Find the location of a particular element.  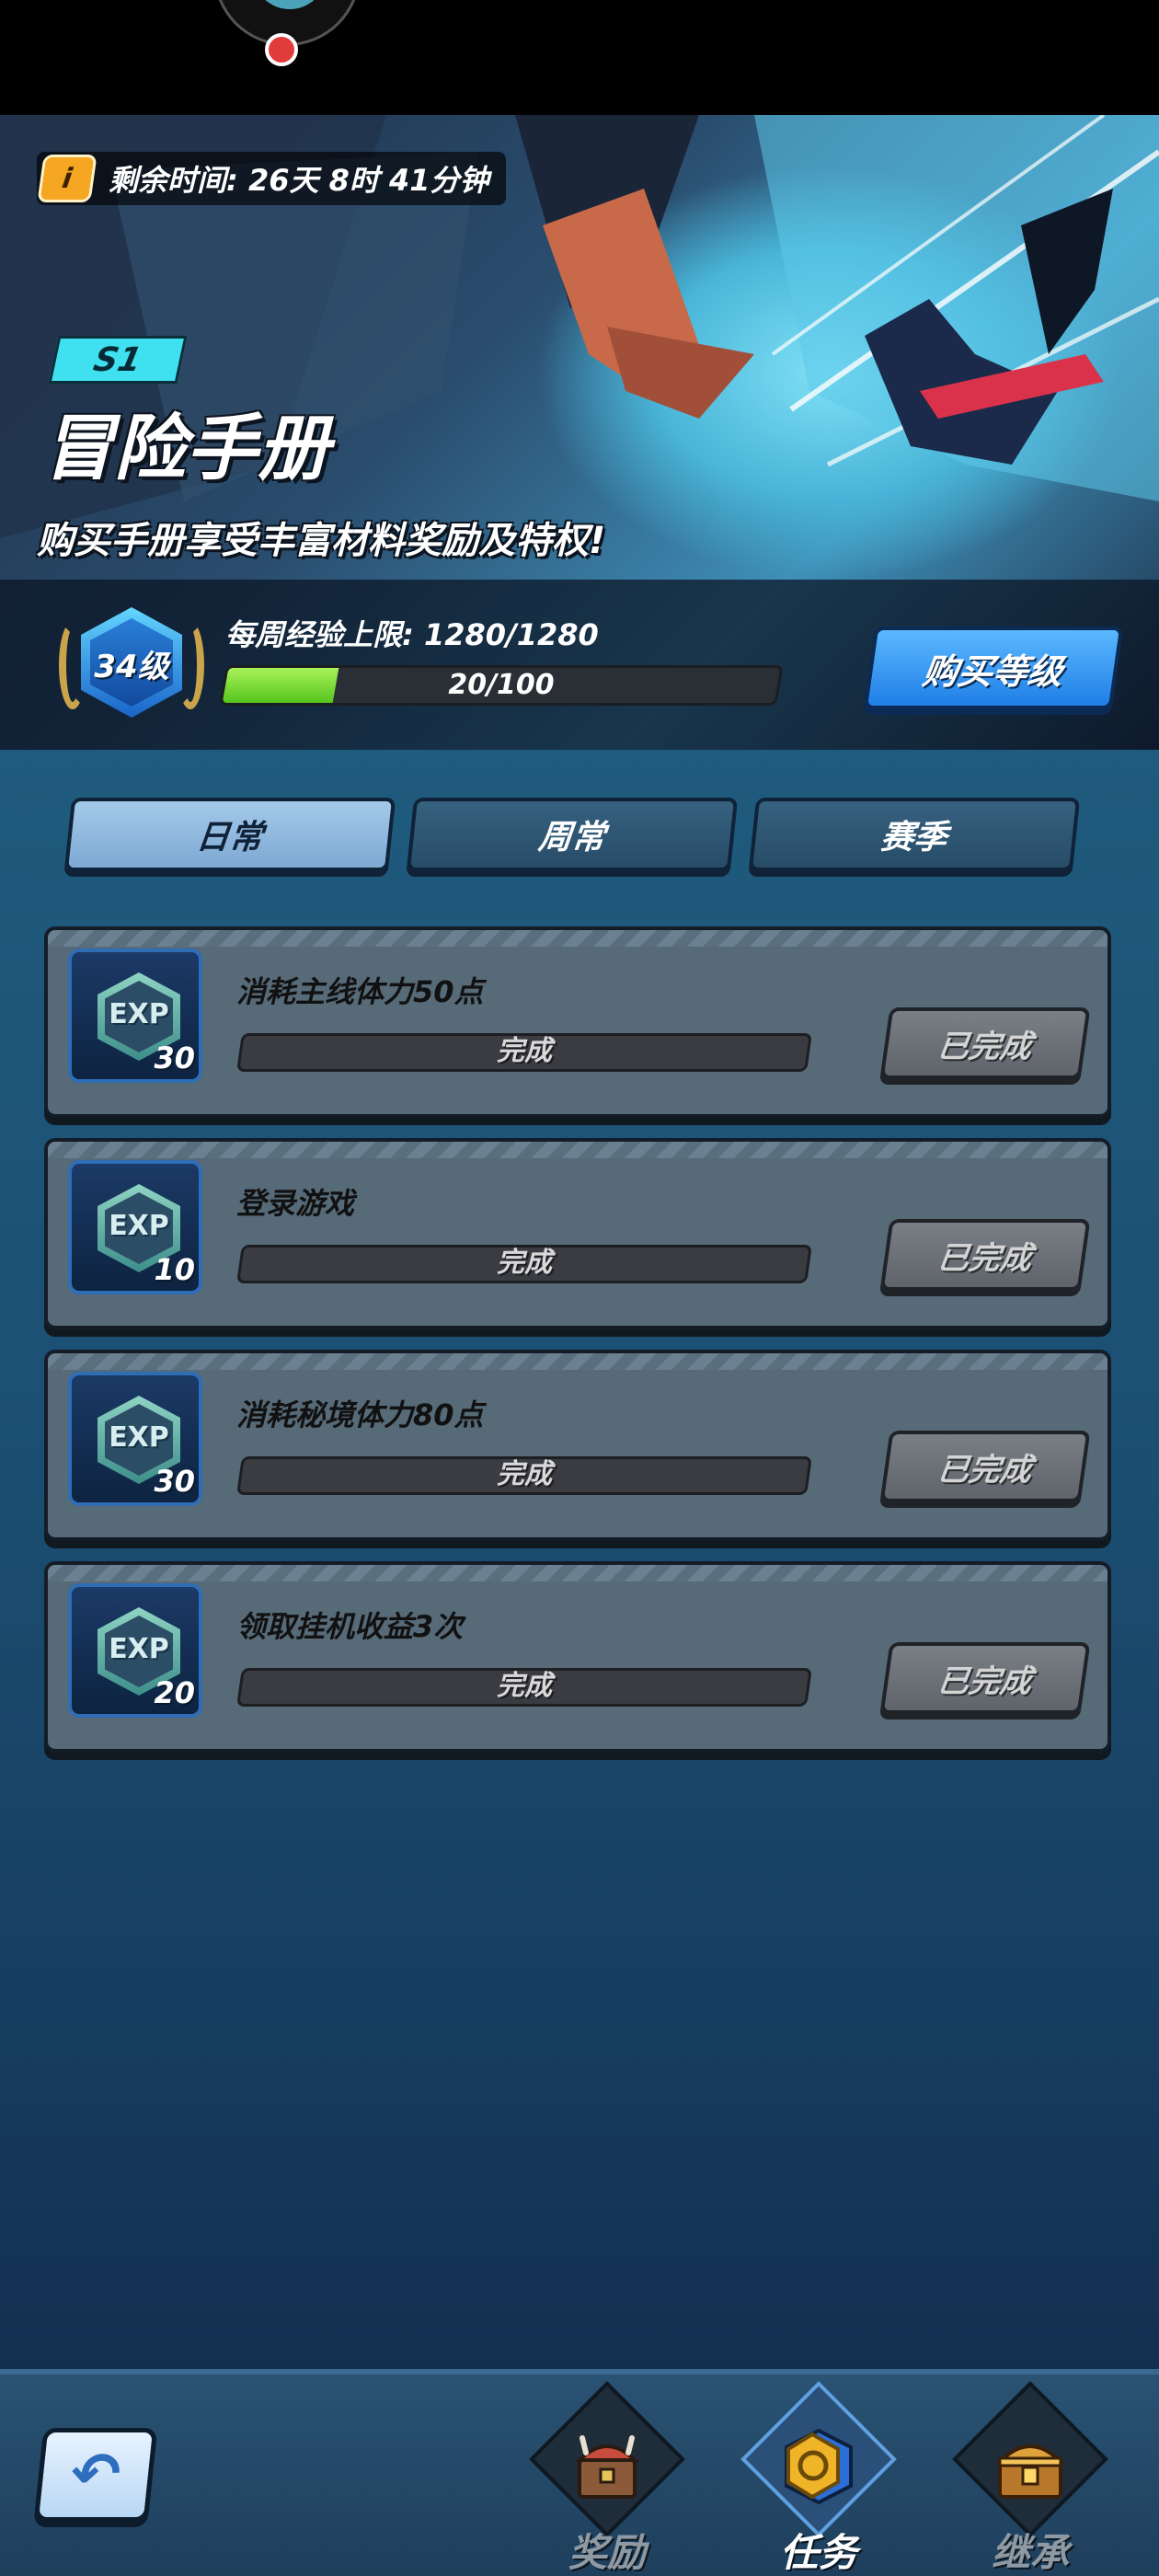

page-title: 冒险手册 is located at coordinates (186, 449).